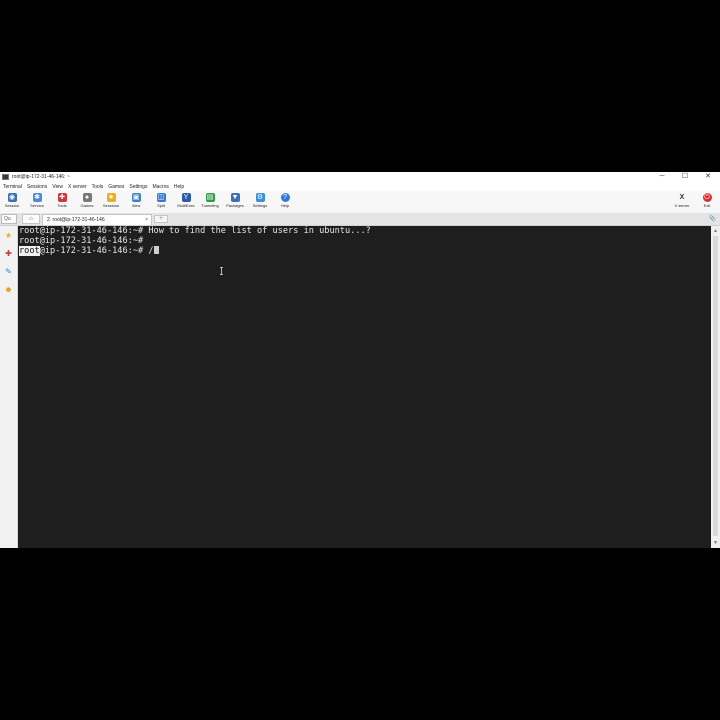 This screenshot has width=720, height=720. What do you see at coordinates (94, 251) in the screenshot?
I see `terminal-prompt: @ip-172-31-46-146:~#` at bounding box center [94, 251].